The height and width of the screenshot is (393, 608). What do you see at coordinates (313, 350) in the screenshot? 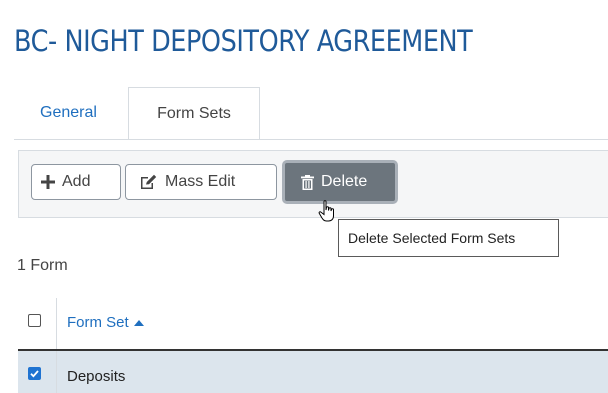
I see `header-divider` at bounding box center [313, 350].